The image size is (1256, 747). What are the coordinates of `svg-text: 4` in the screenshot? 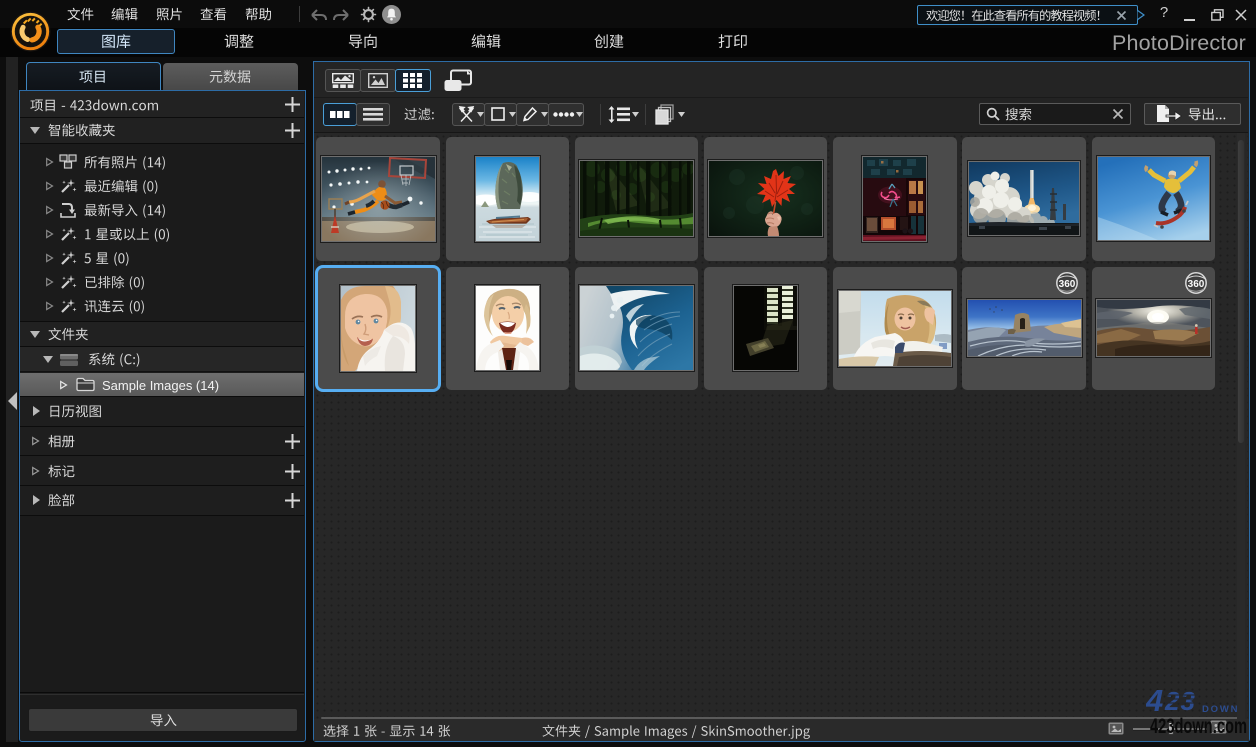 It's located at (1154, 699).